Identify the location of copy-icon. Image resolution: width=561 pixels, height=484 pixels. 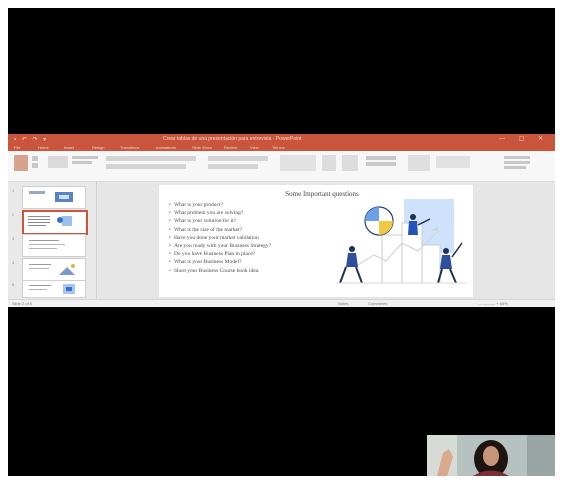
(35, 165).